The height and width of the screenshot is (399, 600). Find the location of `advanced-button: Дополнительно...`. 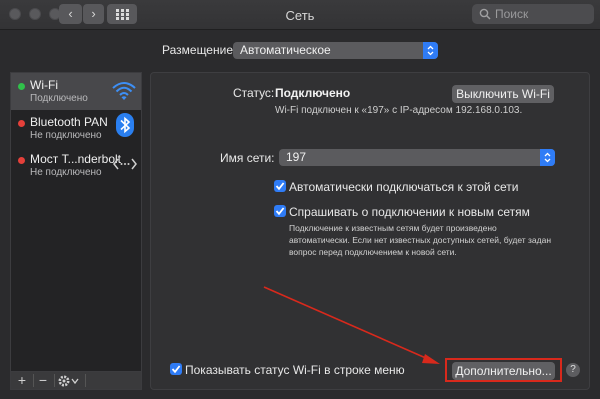

advanced-button: Дополнительно... is located at coordinates (503, 371).